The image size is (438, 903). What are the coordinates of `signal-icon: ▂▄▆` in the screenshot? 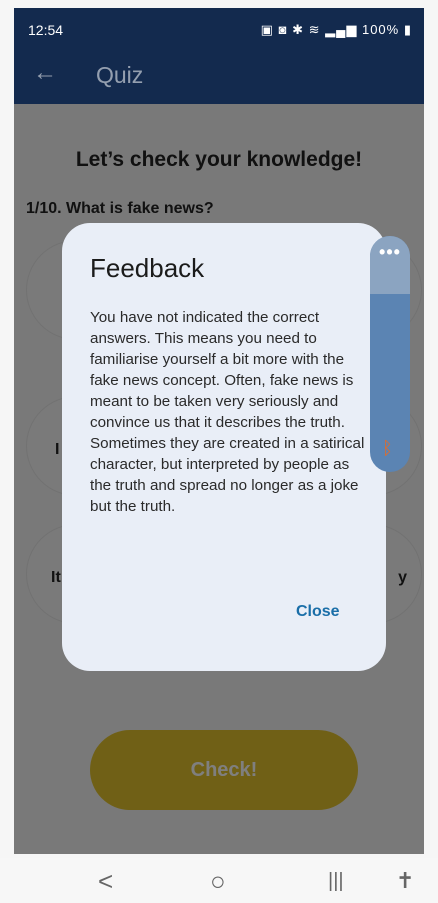 It's located at (341, 29).